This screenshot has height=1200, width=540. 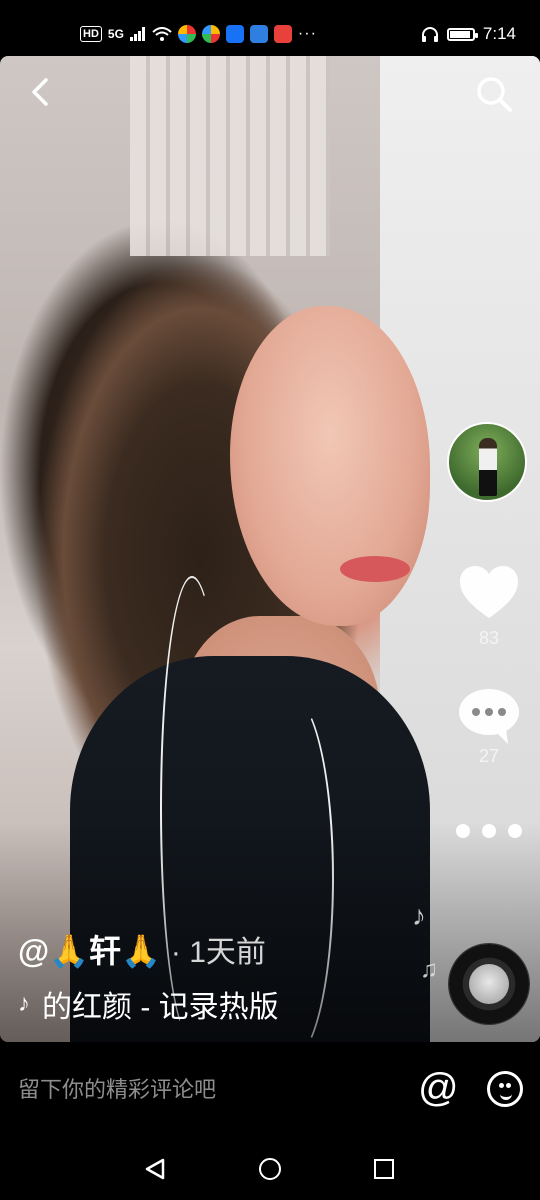 I want to click on more-options-button, so click(x=489, y=831).